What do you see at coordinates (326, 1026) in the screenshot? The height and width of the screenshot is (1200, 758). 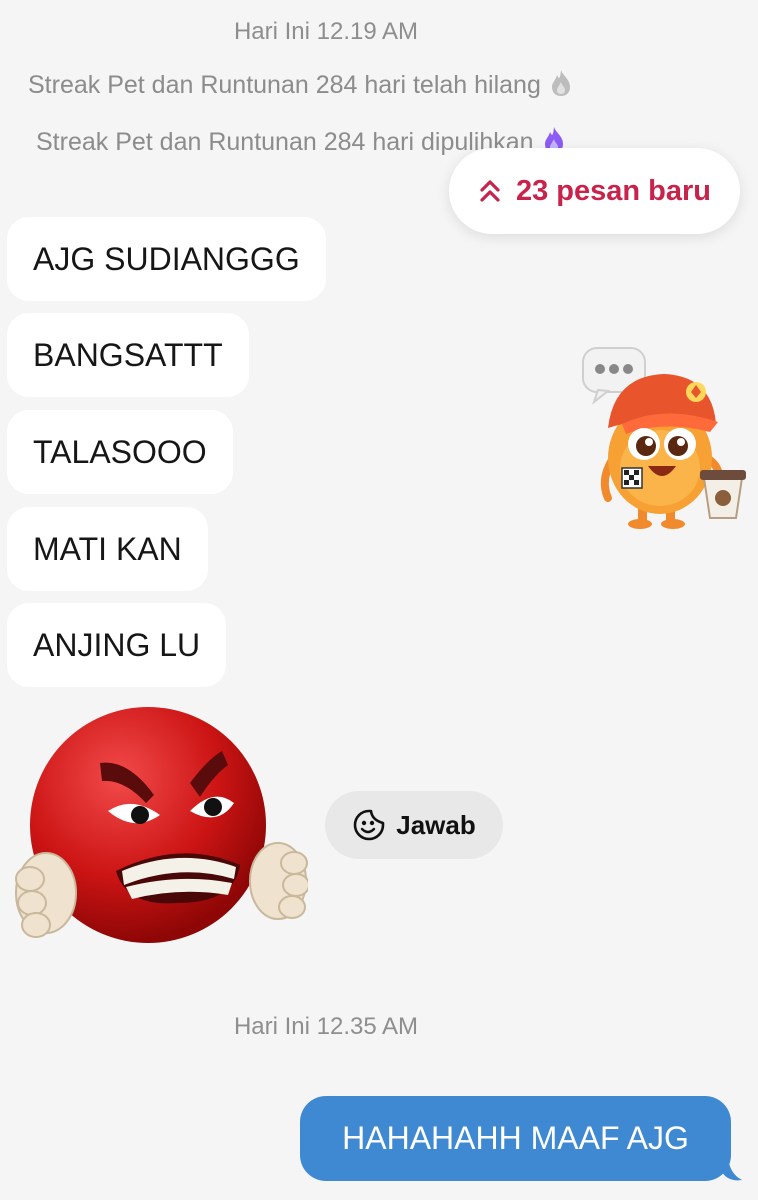 I see `timestamp-2: Hari Ini 12.35 AM` at bounding box center [326, 1026].